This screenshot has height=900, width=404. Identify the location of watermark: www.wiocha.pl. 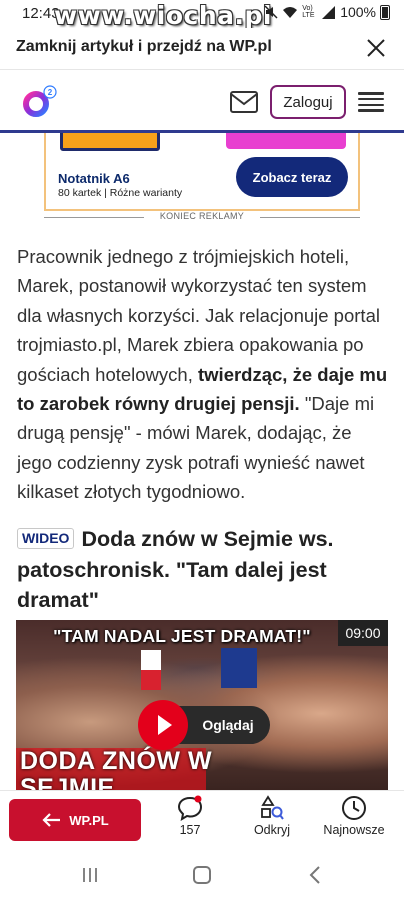
(163, 15).